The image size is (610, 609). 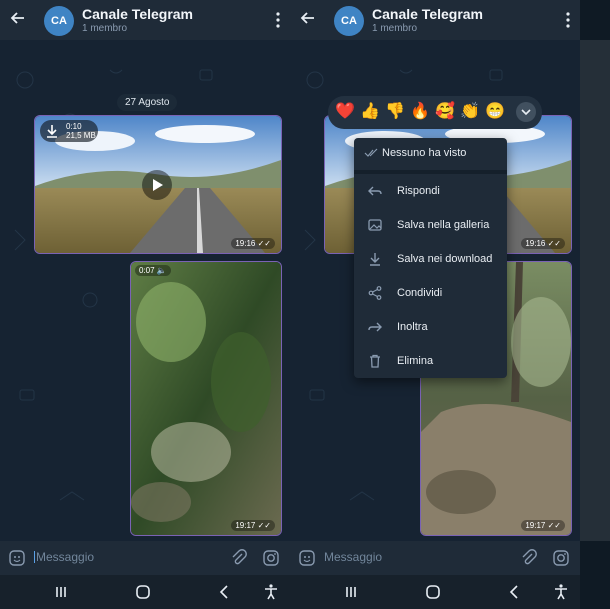 I want to click on edge-strip, so click(x=595, y=290).